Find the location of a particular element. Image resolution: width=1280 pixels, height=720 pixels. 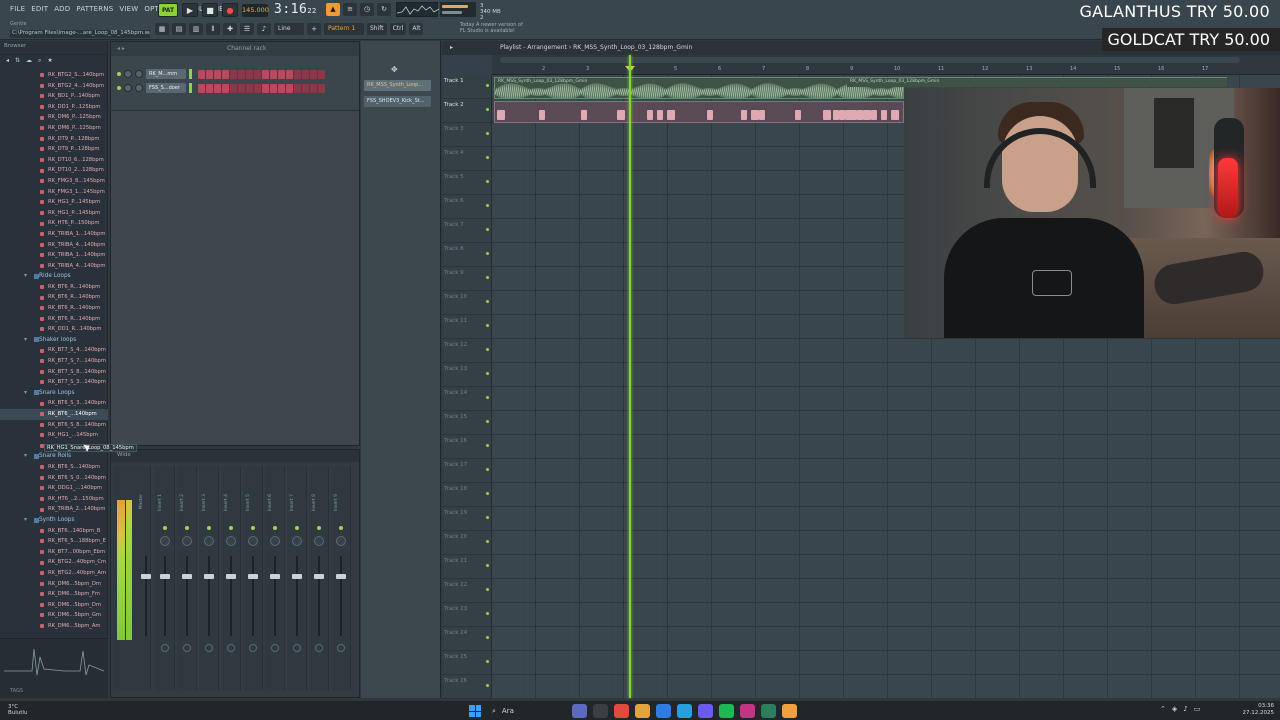

tray-chevron-icon: ⌃ is located at coordinates (1163, 709).